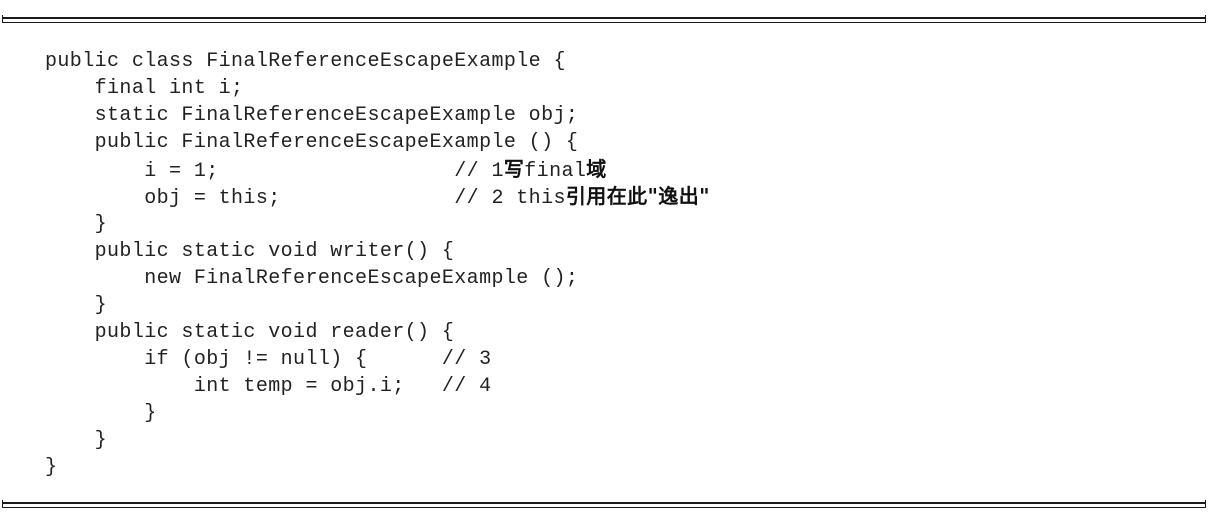 The width and height of the screenshot is (1208, 515). What do you see at coordinates (250, 251) in the screenshot?
I see `code-text: public static void writer() {` at bounding box center [250, 251].